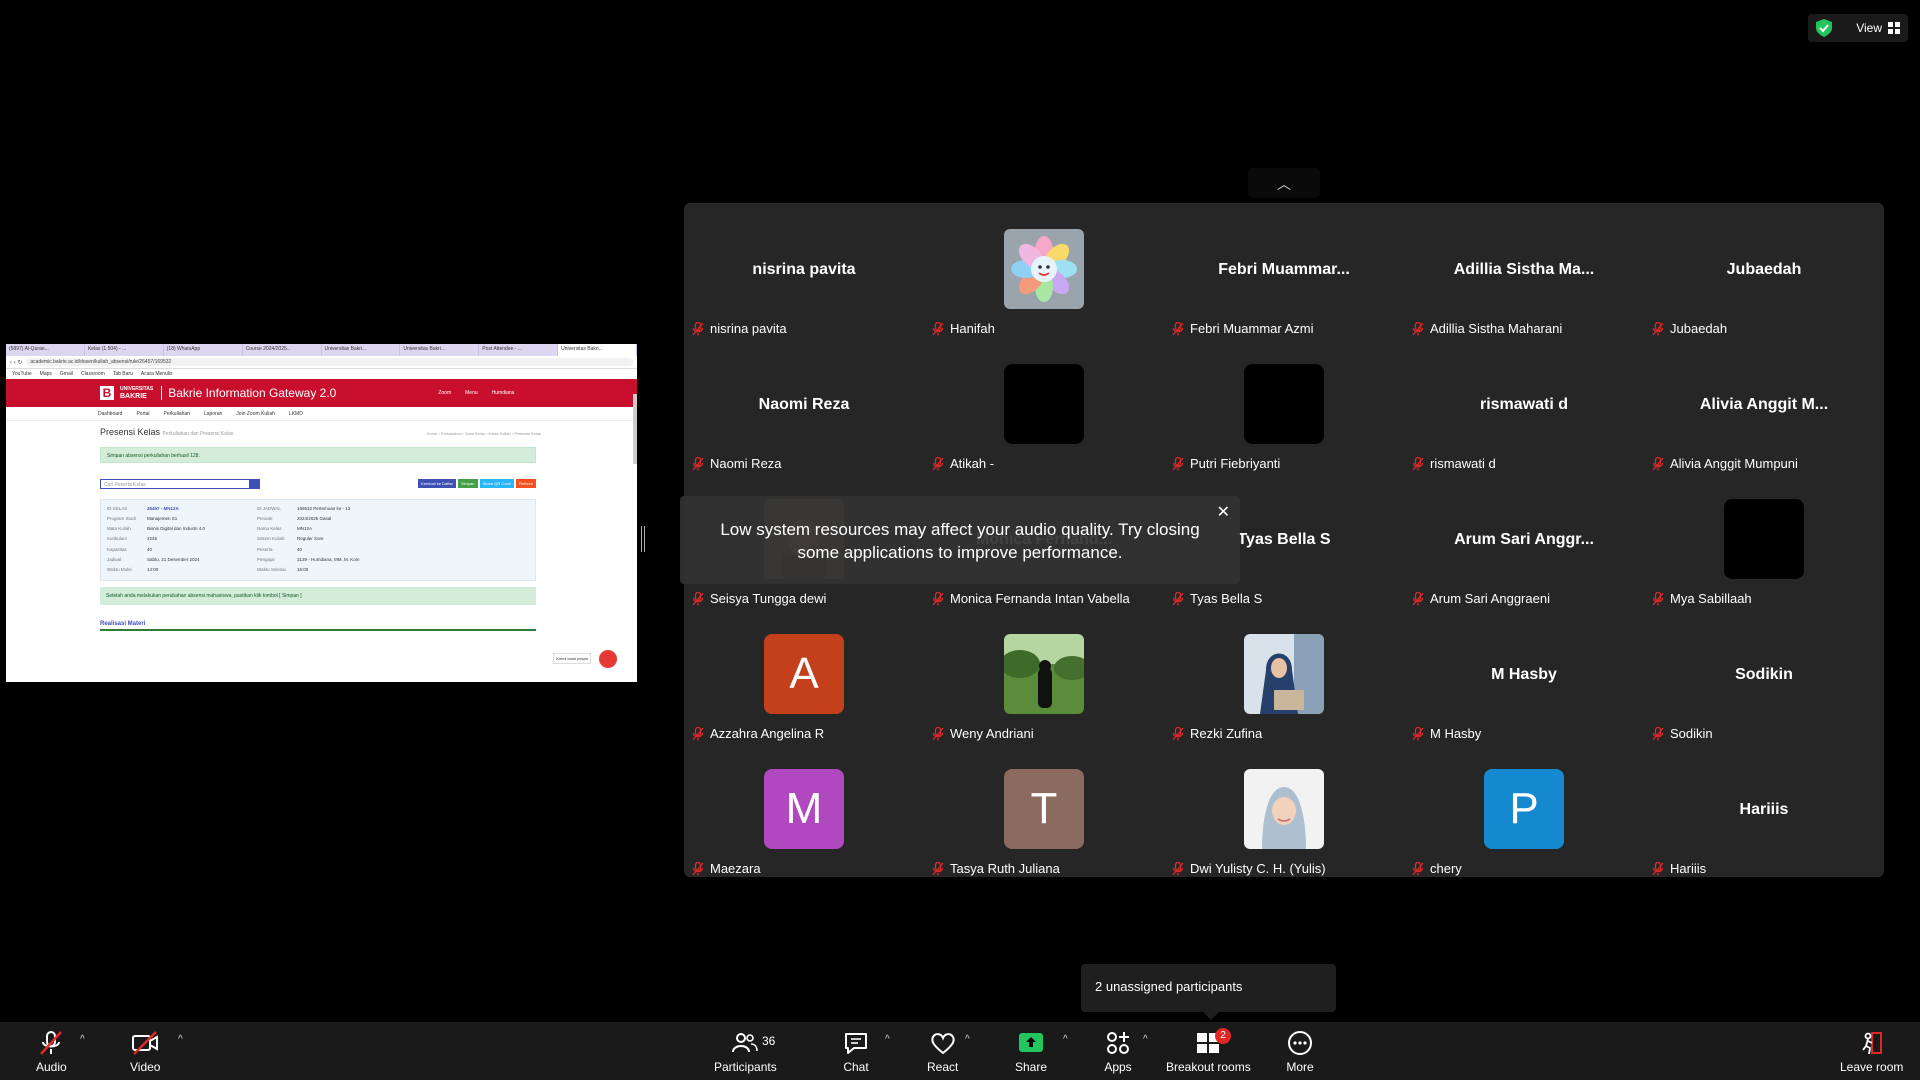 Image resolution: width=1920 pixels, height=1080 pixels. I want to click on leave-room-button: Leave room, so click(1871, 1052).